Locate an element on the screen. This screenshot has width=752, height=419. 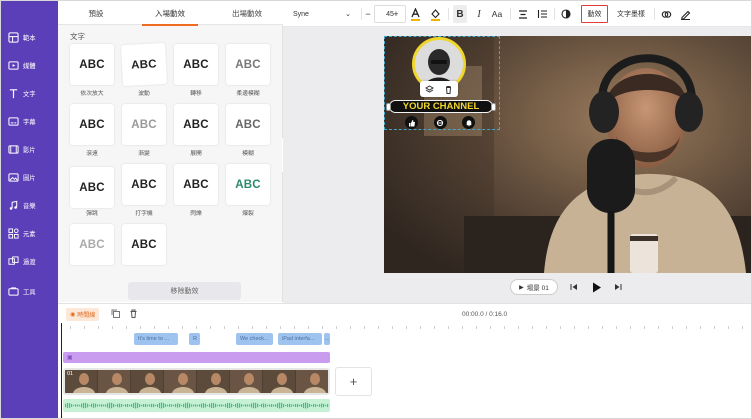
sidebar-item-media: 媒體 is located at coordinates (29, 65).